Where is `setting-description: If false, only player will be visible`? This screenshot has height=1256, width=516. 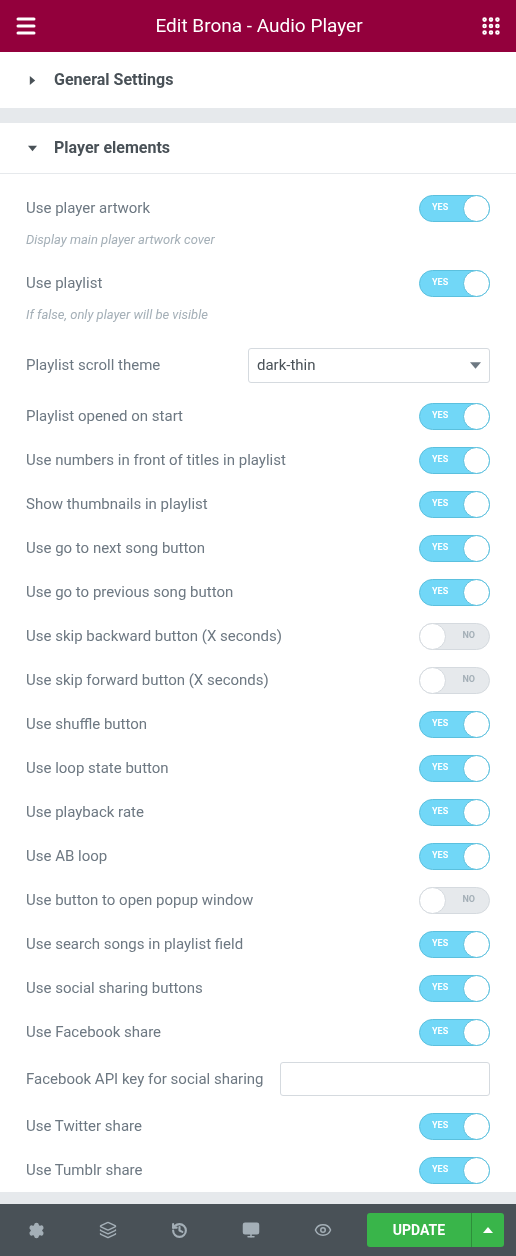 setting-description: If false, only player will be visible is located at coordinates (117, 315).